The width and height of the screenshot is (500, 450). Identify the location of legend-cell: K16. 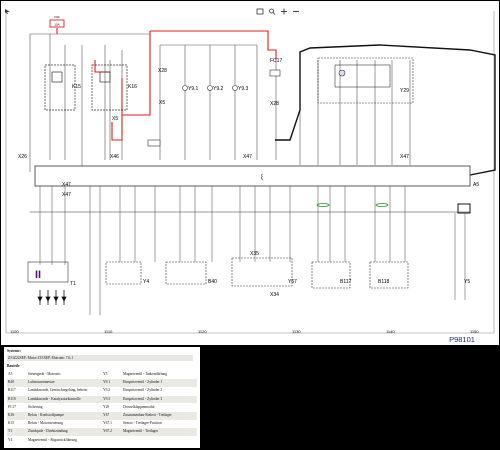
(11, 415).